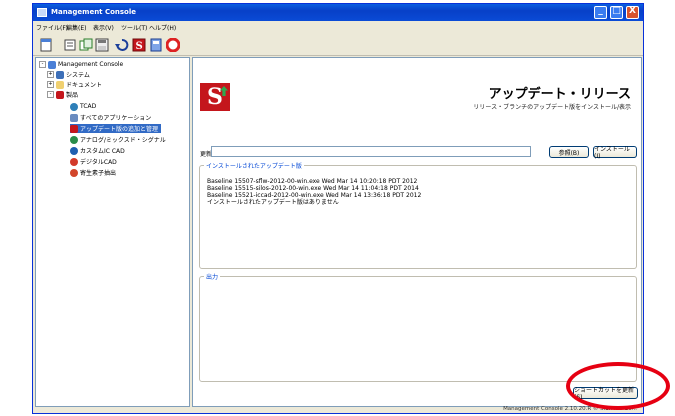 Image resolution: width=675 pixels, height=416 pixels. I want to click on tree-item-root: - Management Console, so click(81, 64).